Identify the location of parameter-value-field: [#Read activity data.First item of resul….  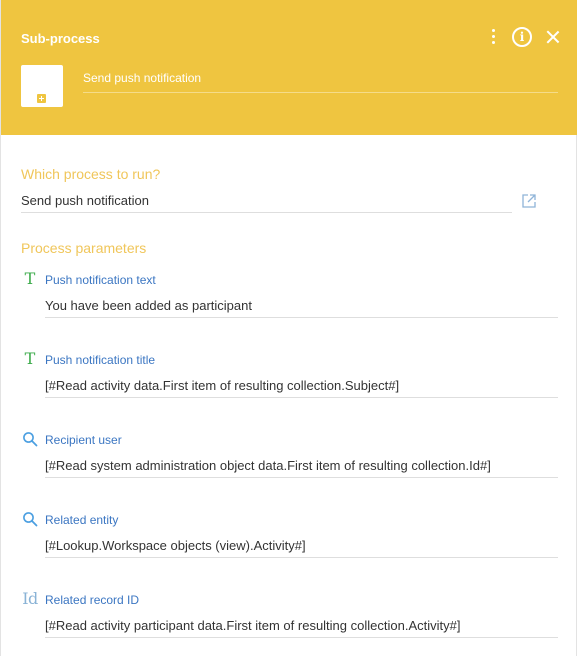
(301, 385).